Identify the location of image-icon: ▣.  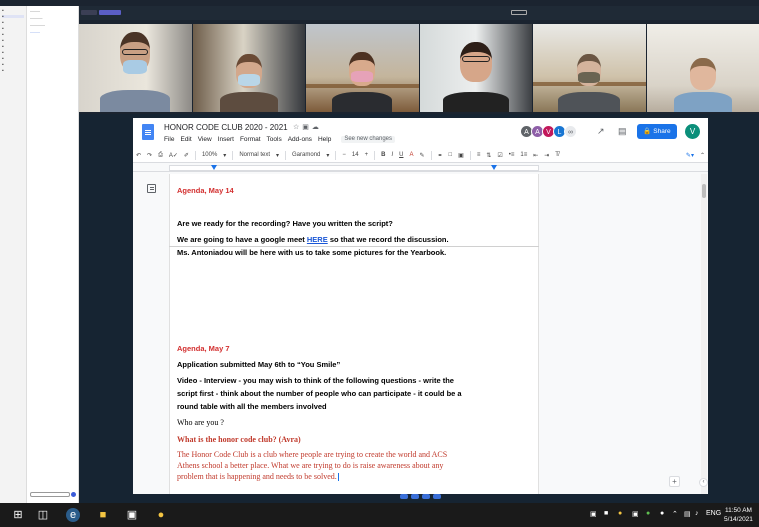
(461, 155).